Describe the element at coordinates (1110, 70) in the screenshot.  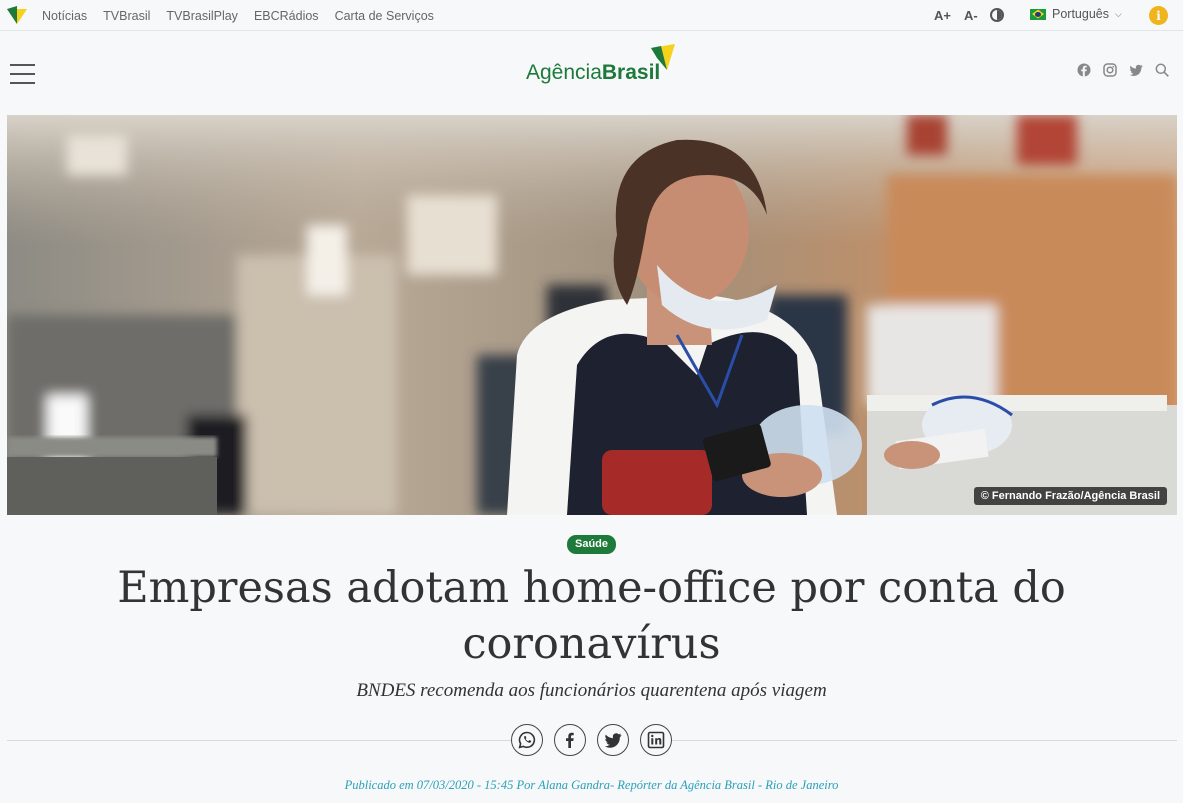
I see `instagram-icon` at that location.